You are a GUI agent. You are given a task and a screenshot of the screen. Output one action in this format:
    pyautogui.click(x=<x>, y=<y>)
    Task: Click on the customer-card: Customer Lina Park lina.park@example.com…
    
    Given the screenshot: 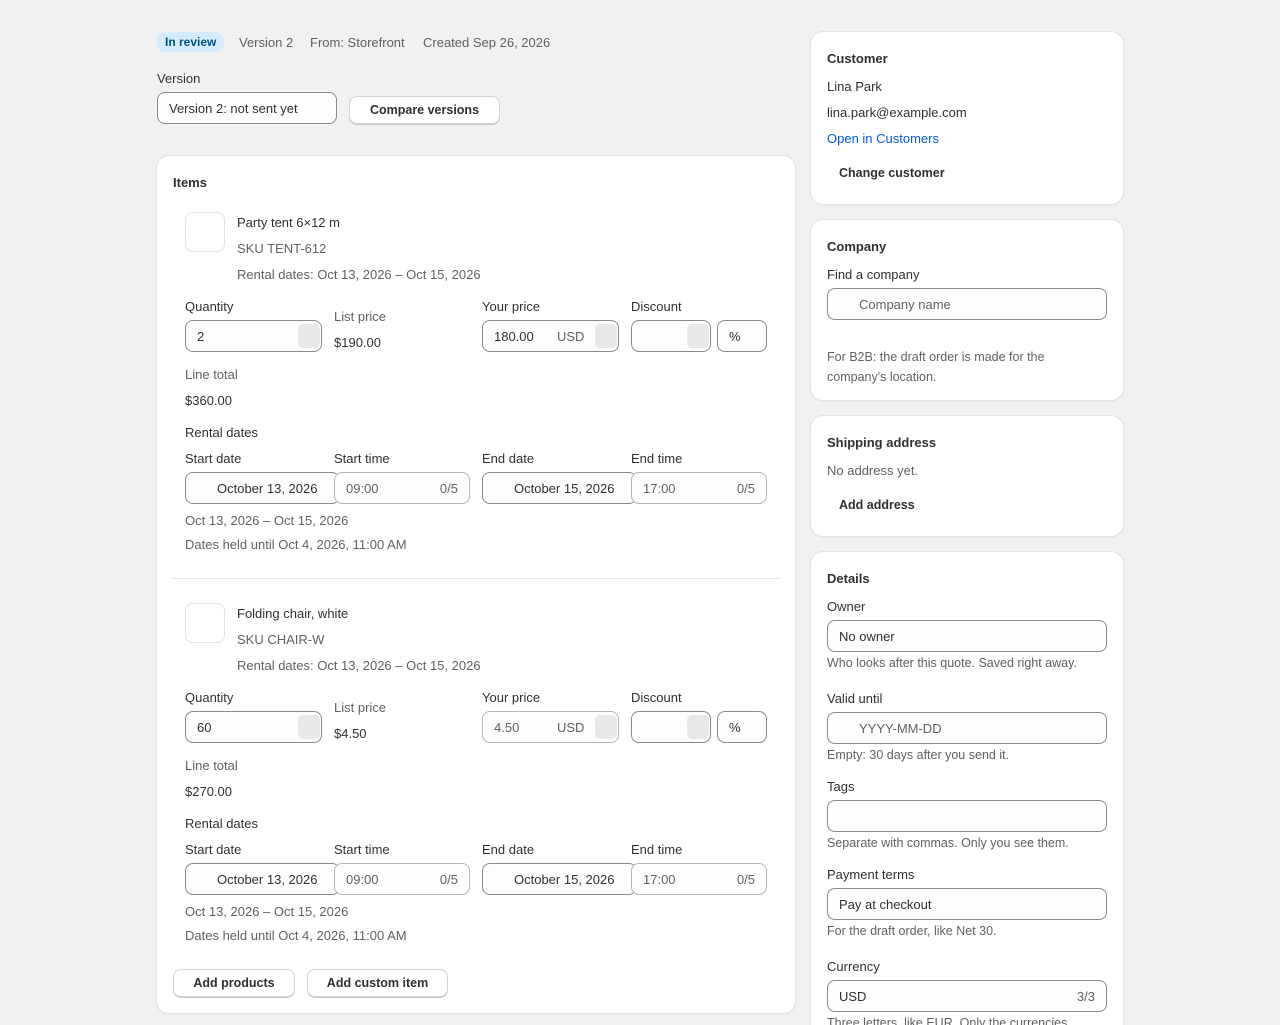 What is the action you would take?
    pyautogui.click(x=967, y=118)
    